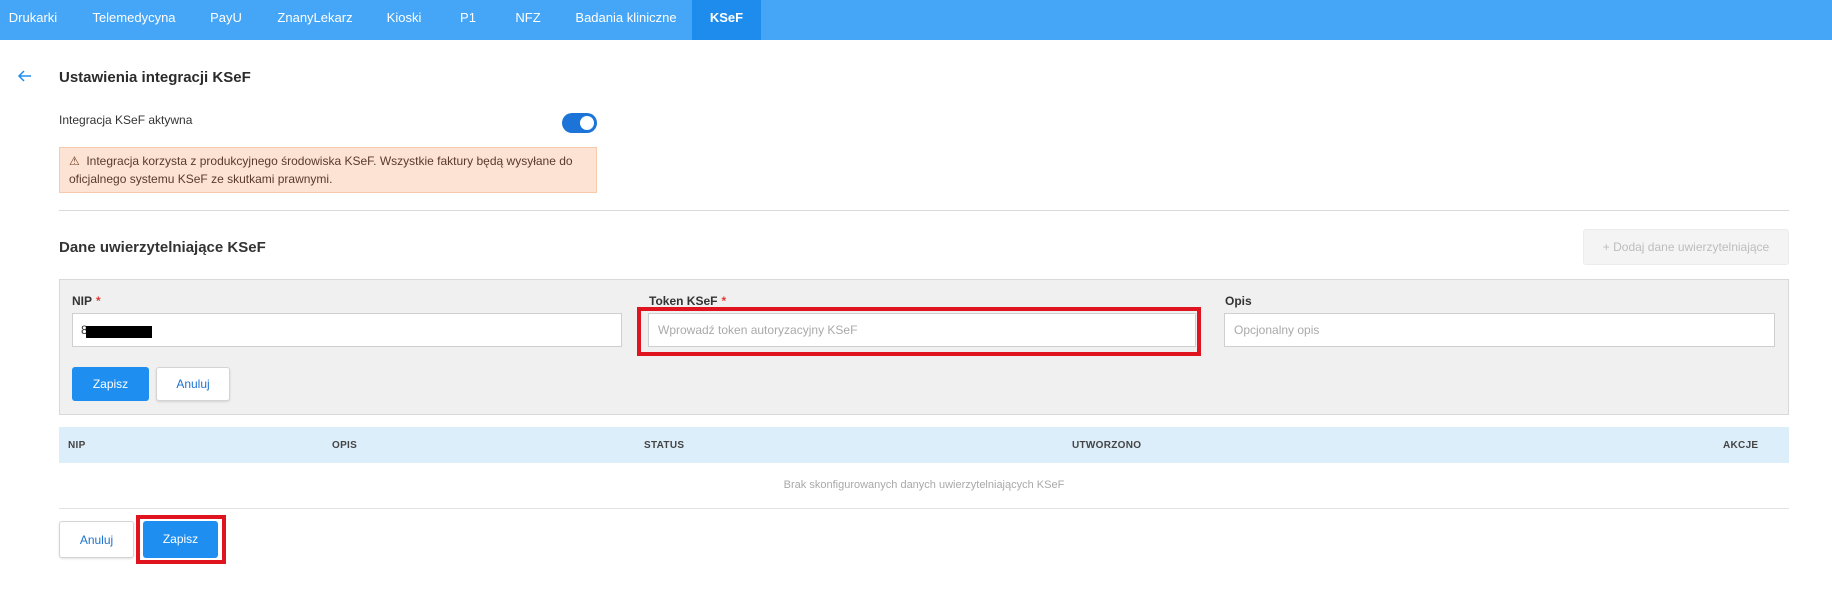 The height and width of the screenshot is (599, 1832). I want to click on tab-payu: PayU, so click(226, 20).